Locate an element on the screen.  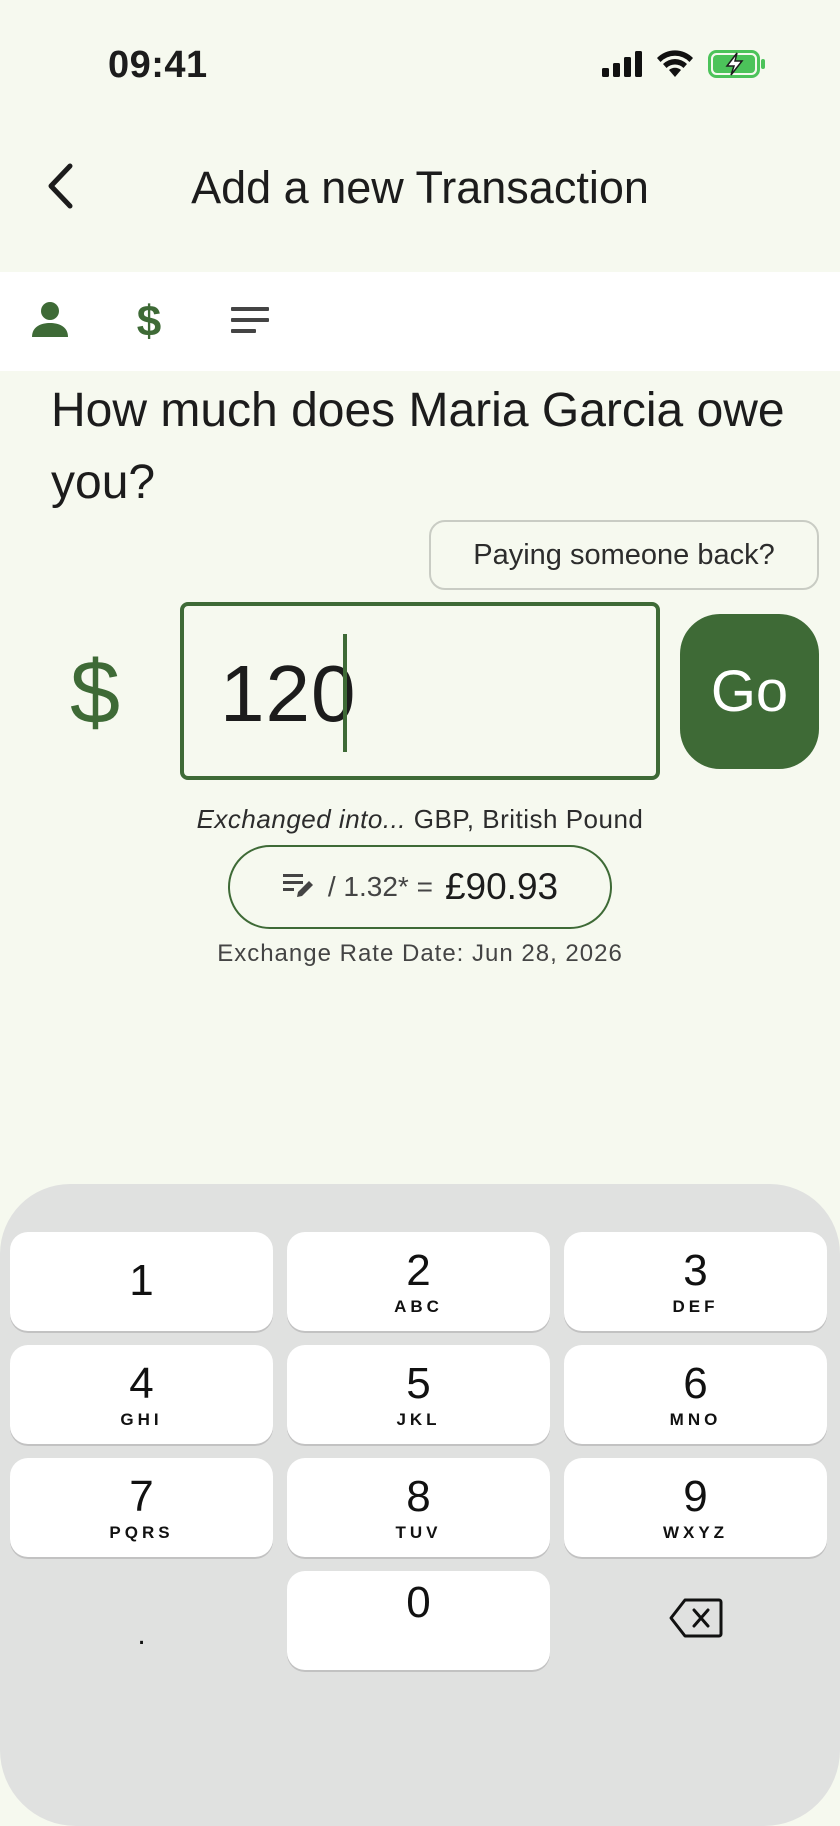
go-button: Go is located at coordinates (749, 691).